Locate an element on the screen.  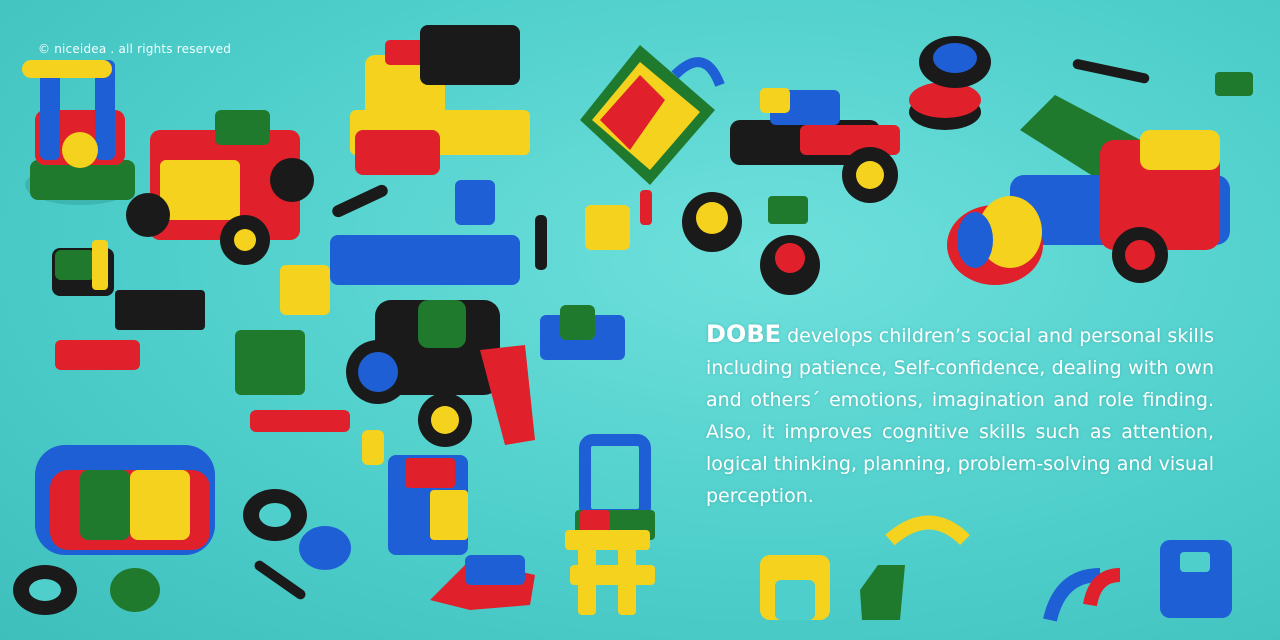
black-tractor is located at coordinates (440, 373).